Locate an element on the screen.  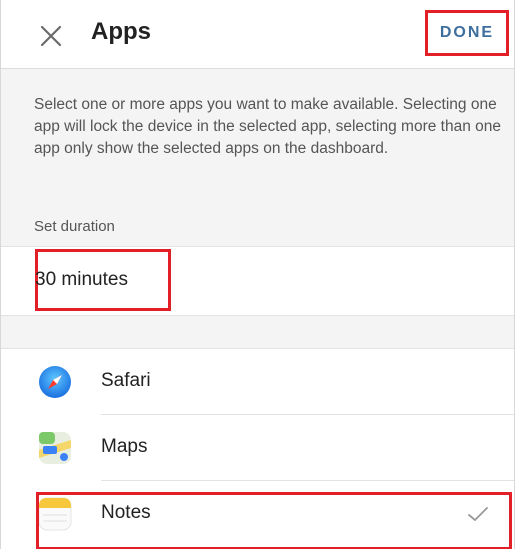
maps-icon is located at coordinates (55, 448).